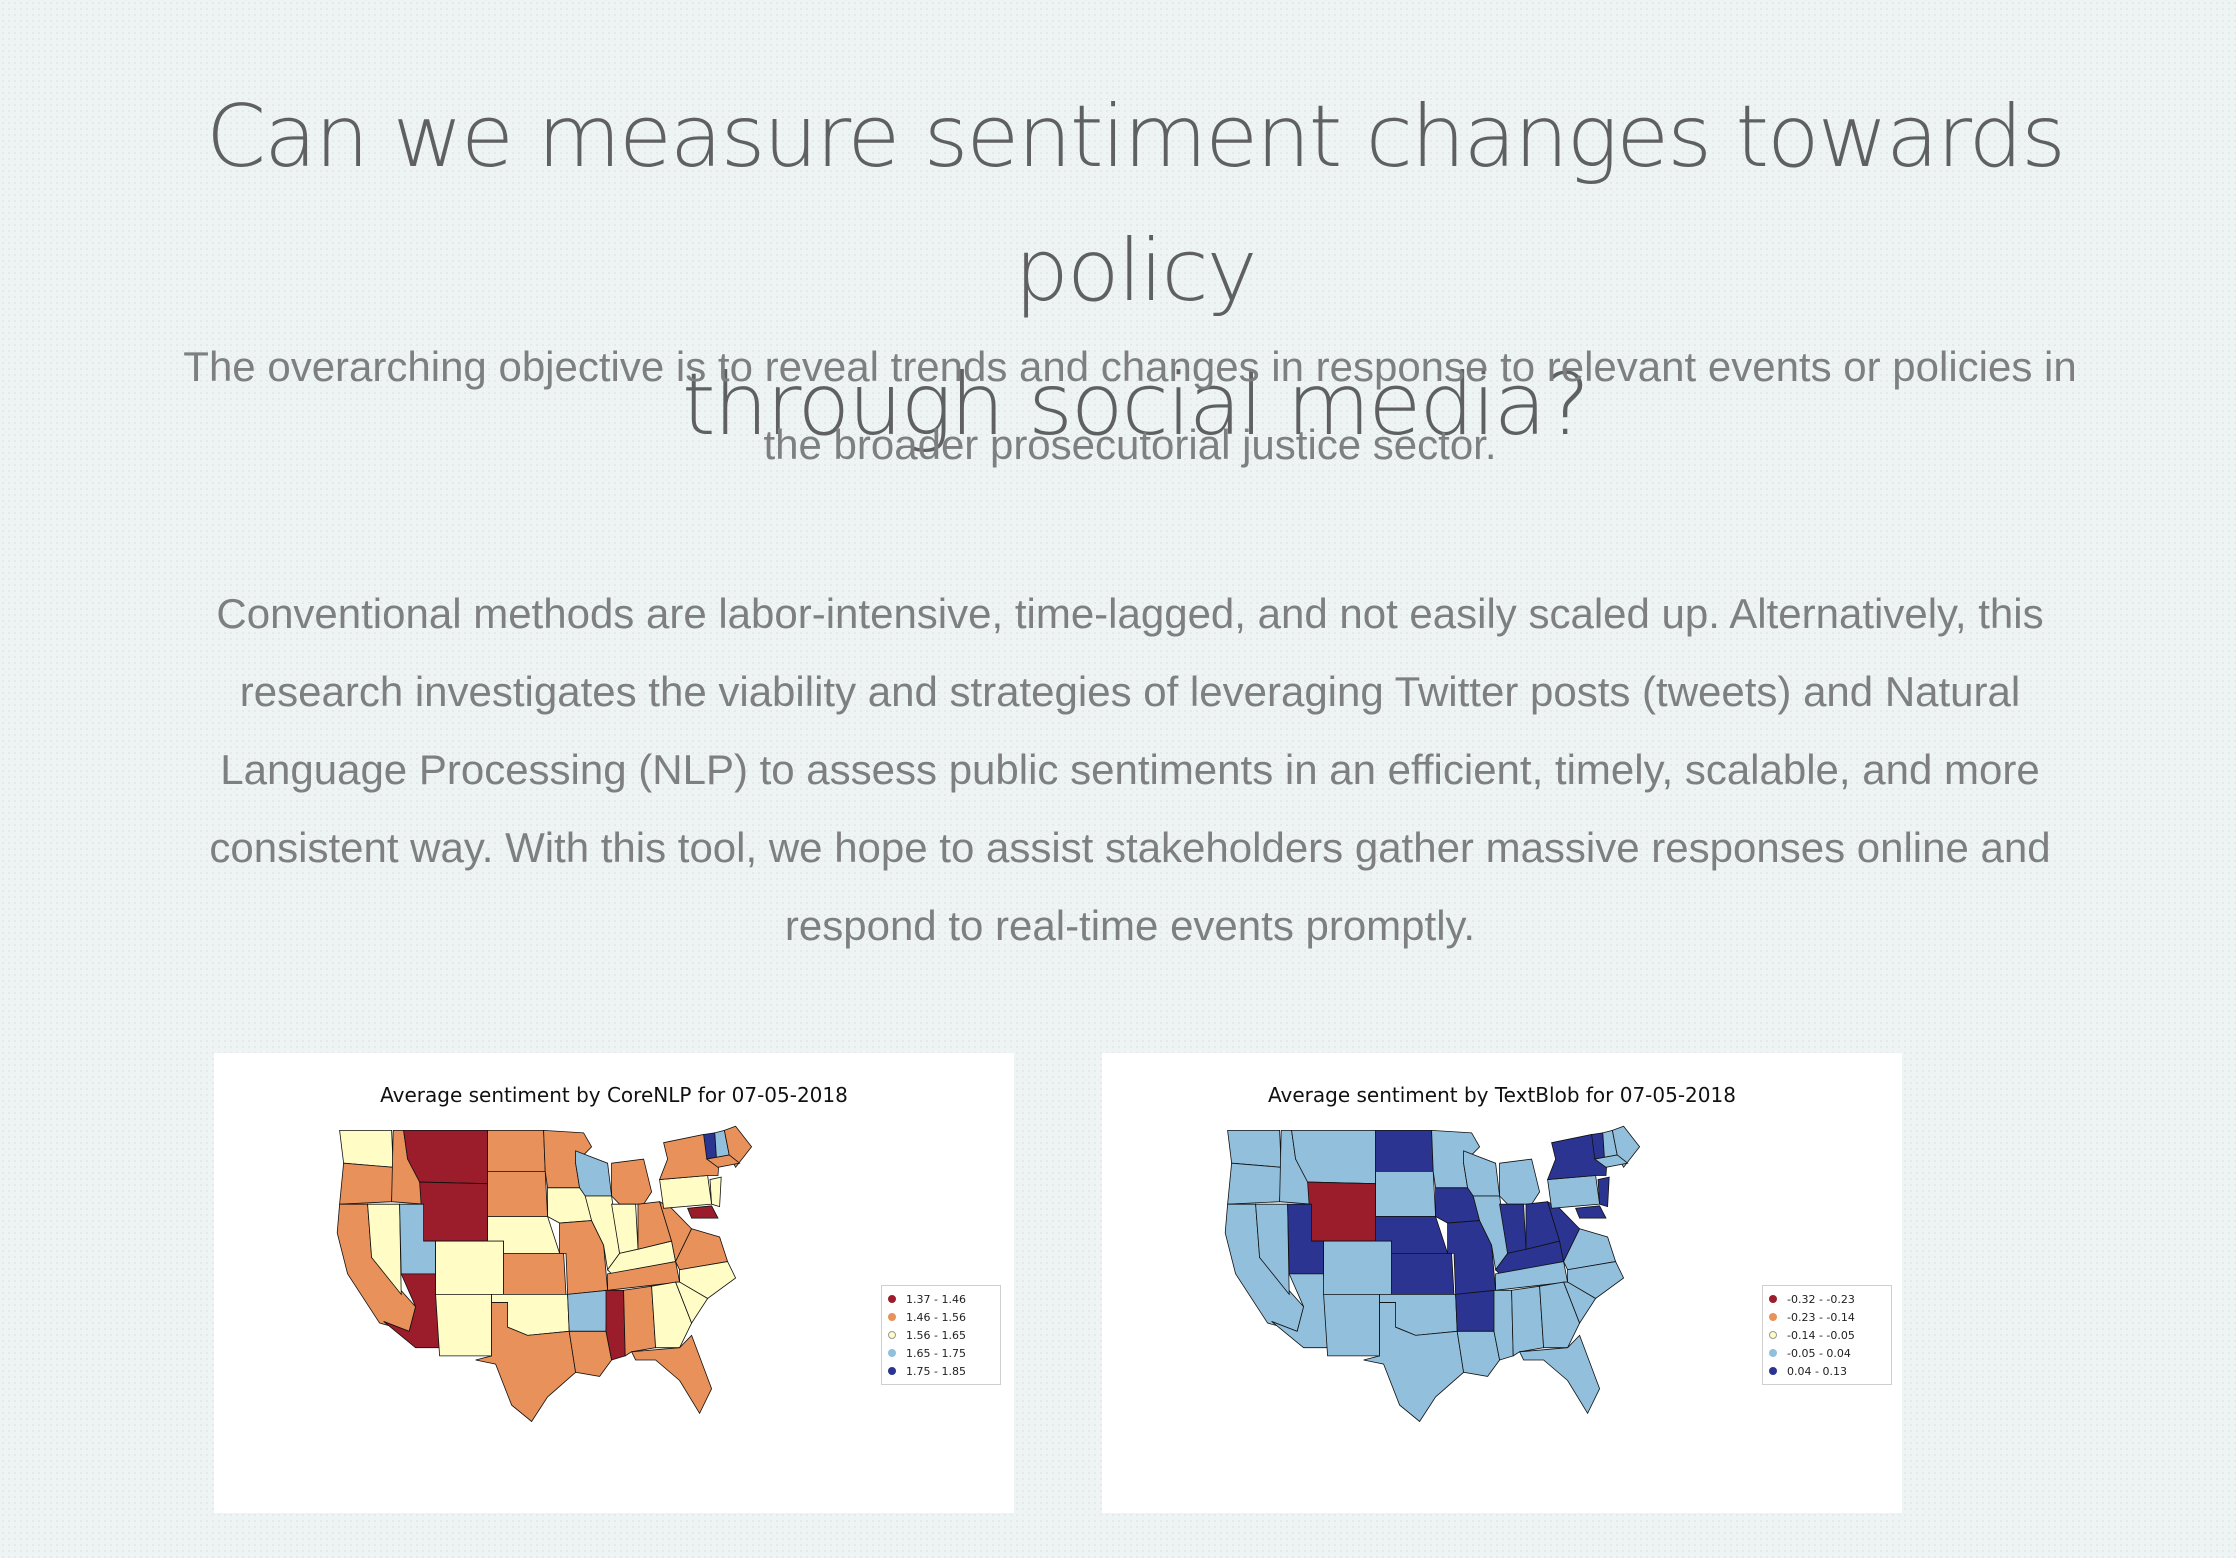 Image resolution: width=2236 pixels, height=1558 pixels. I want to click on legend-label: -0.14 - -0.05, so click(1821, 1335).